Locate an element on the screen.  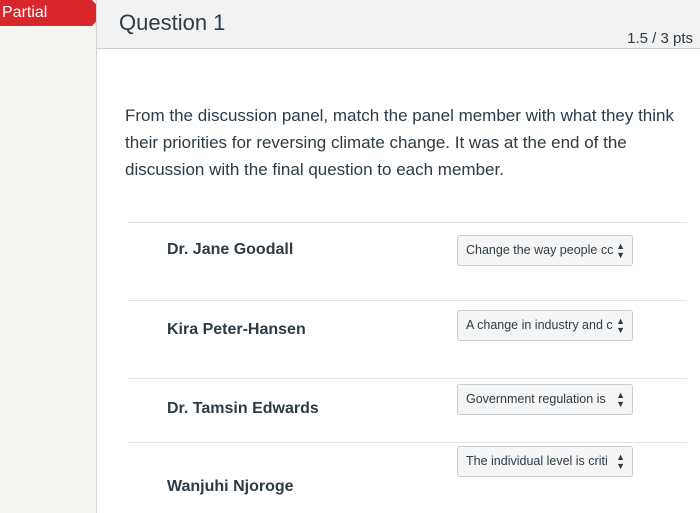
question-header: Question 1 1.5 / 3 pts is located at coordinates (398, 24).